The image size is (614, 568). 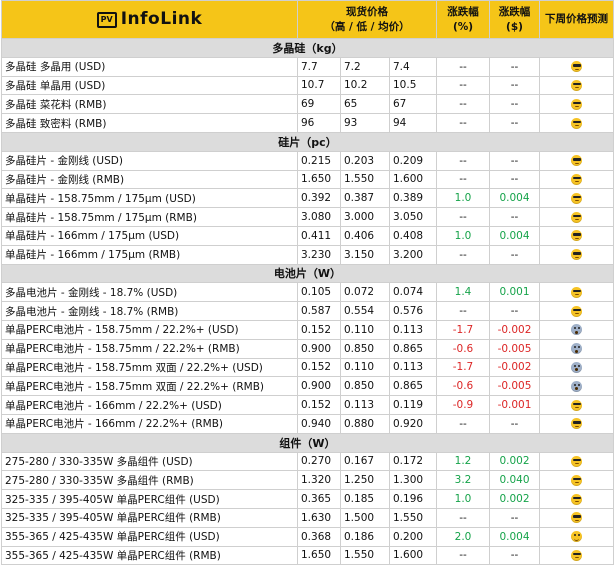 I want to click on price-avg: 1.550, so click(x=413, y=517).